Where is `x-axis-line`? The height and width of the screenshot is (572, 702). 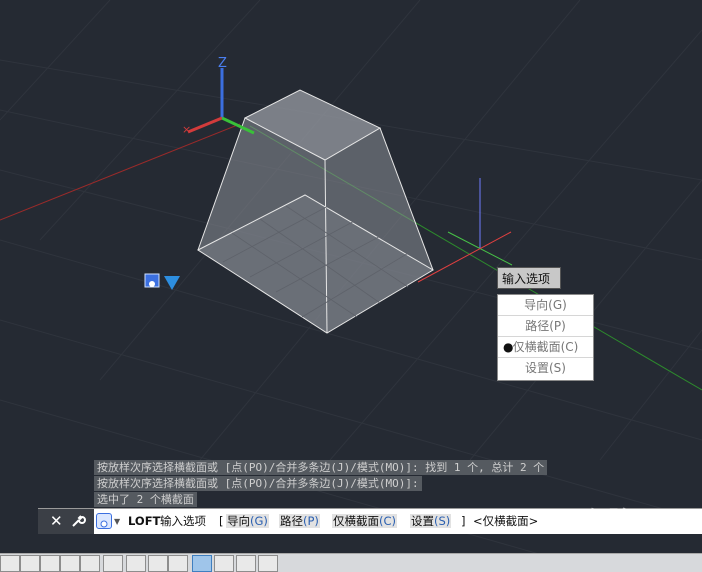 x-axis-line is located at coordinates (120, 172).